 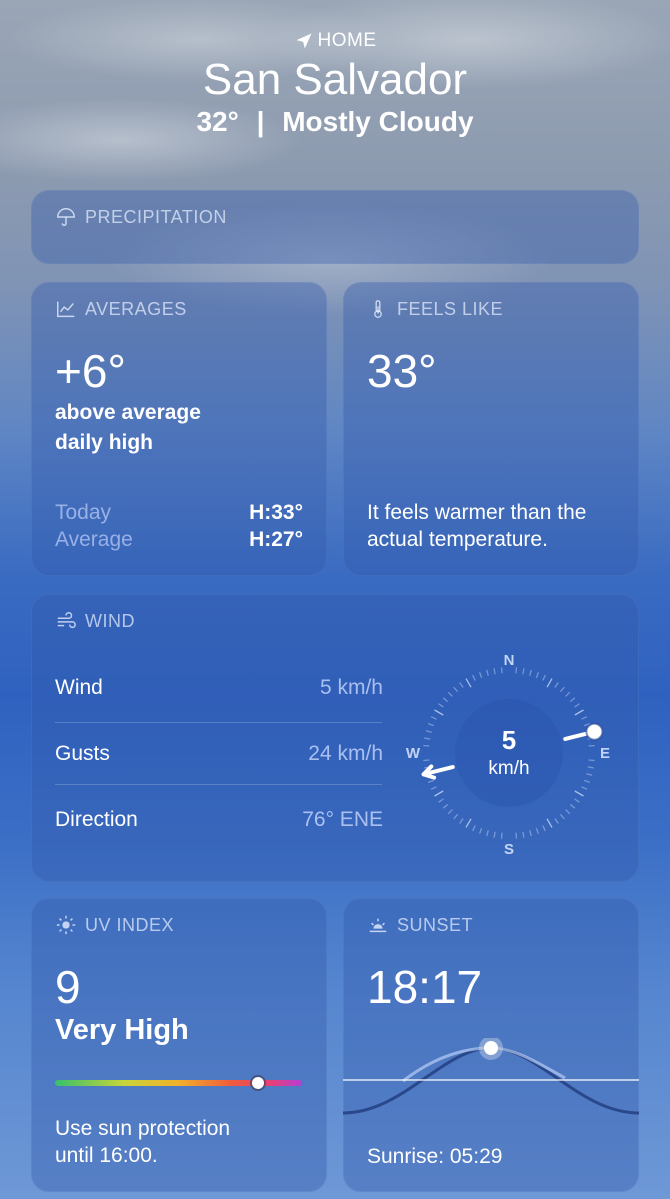 I want to click on chart-line-icon, so click(x=66, y=309).